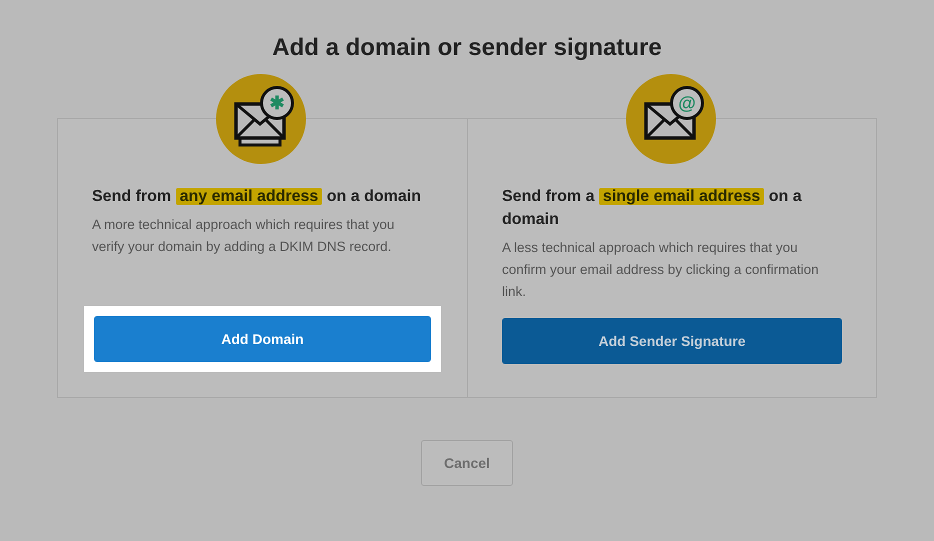 The width and height of the screenshot is (934, 541). Describe the element at coordinates (467, 463) in the screenshot. I see `cancel-button: Cancel` at that location.